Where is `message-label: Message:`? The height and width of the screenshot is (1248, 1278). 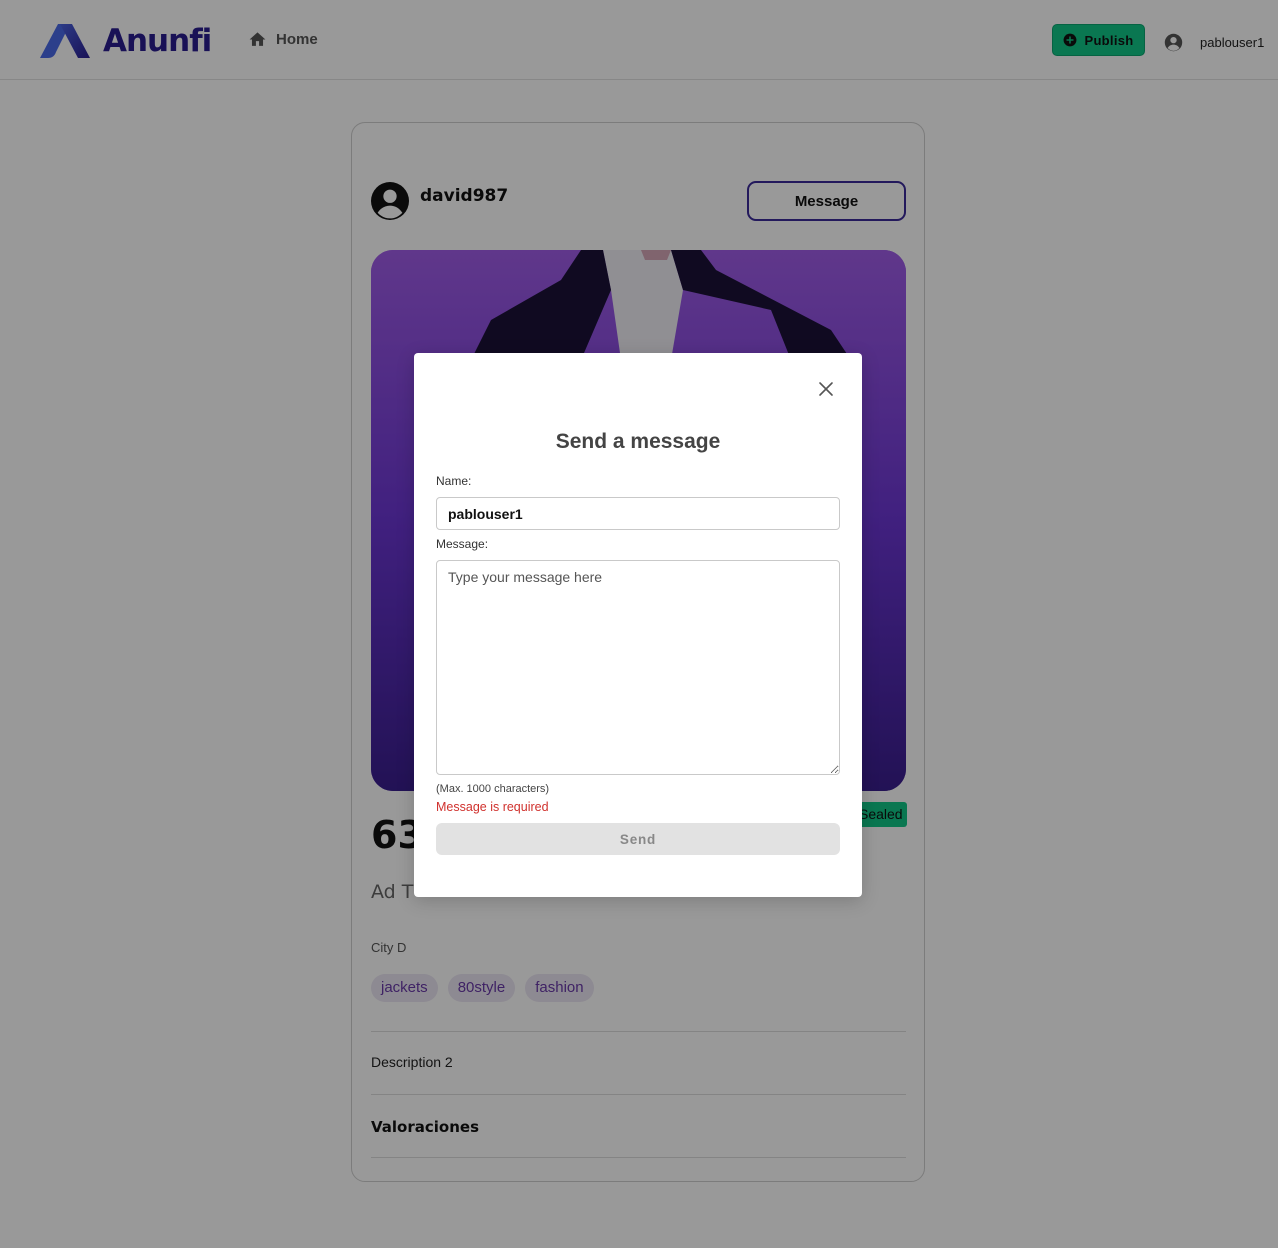 message-label: Message: is located at coordinates (462, 544).